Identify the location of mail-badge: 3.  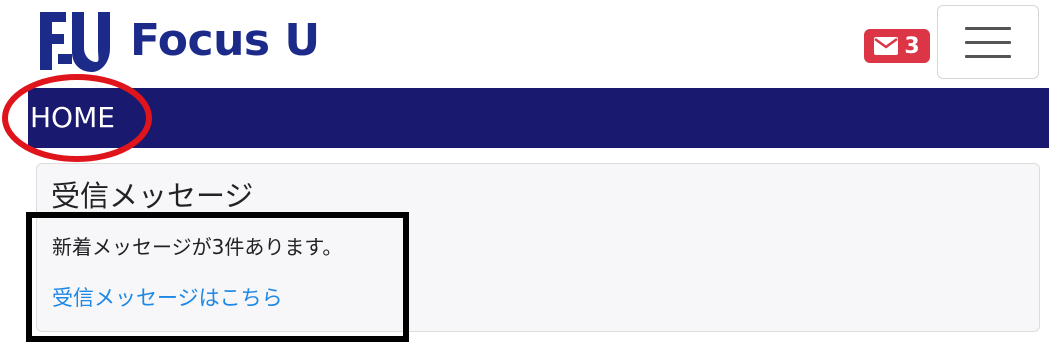
(897, 46).